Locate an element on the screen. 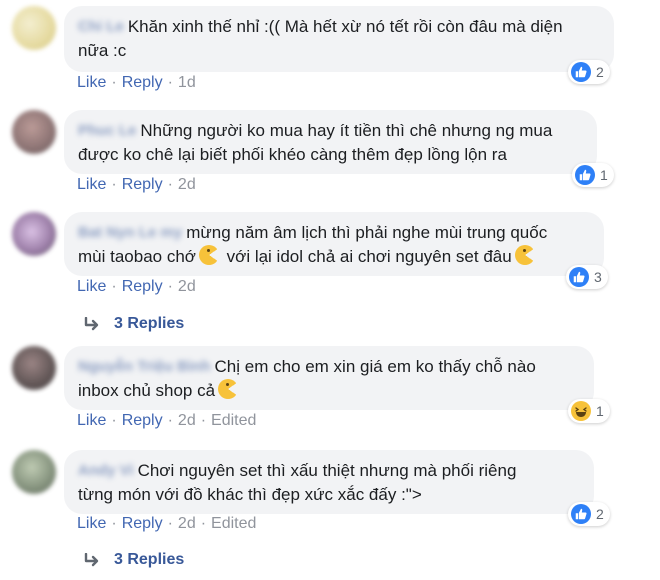  comment-author: Nguyễn Triệu Bình is located at coordinates (144, 367).